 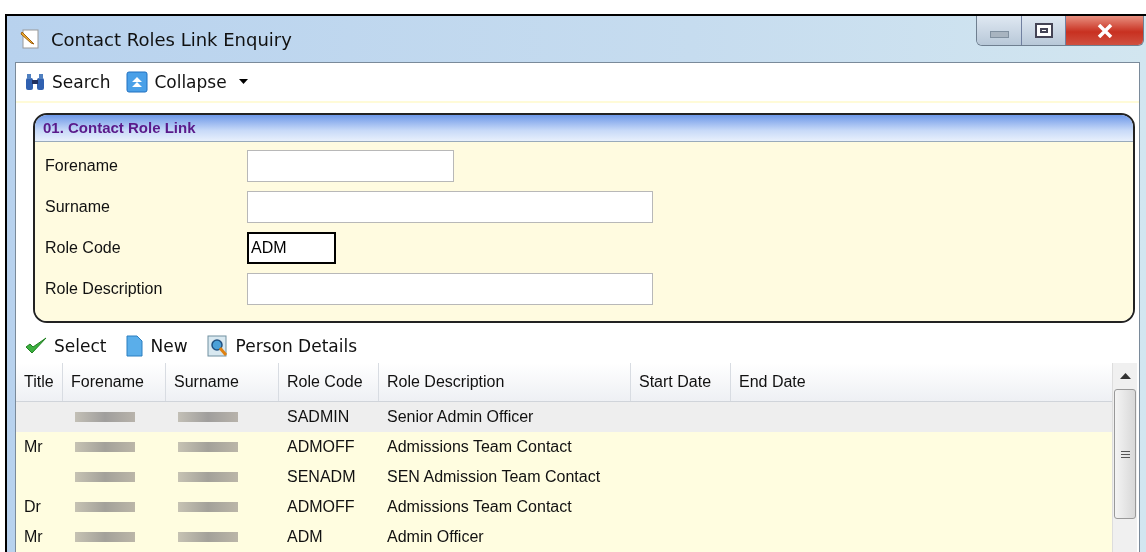 I want to click on document-icon, so click(x=134, y=346).